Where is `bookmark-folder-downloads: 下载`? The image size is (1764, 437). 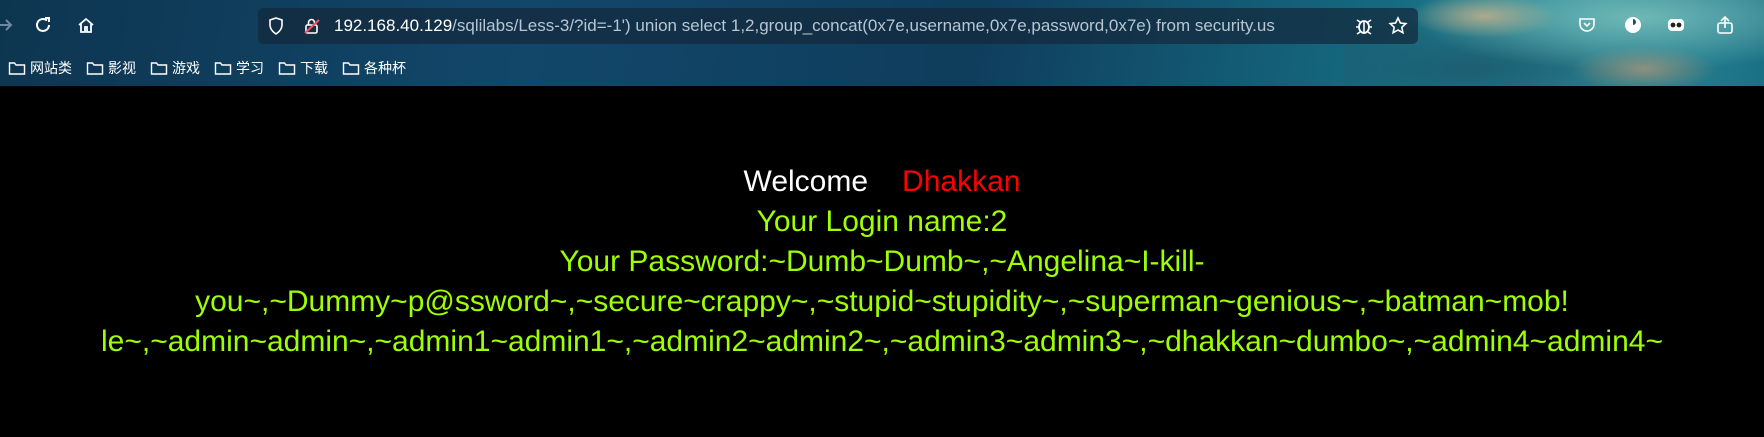
bookmark-folder-downloads: 下载 is located at coordinates (302, 68).